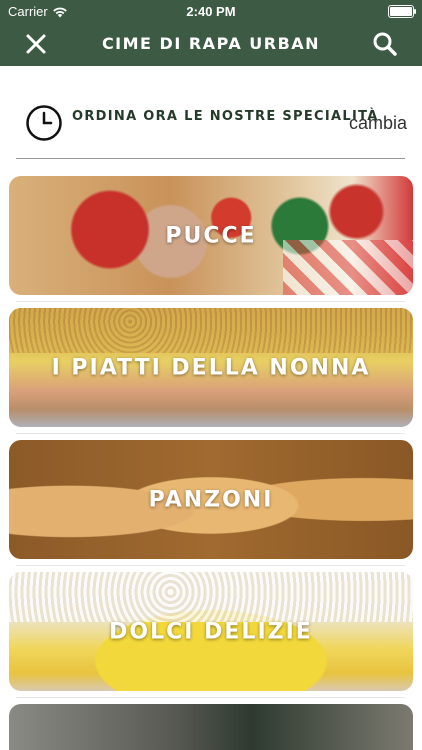 Image resolution: width=422 pixels, height=750 pixels. Describe the element at coordinates (44, 123) in the screenshot. I see `clock-icon` at that location.